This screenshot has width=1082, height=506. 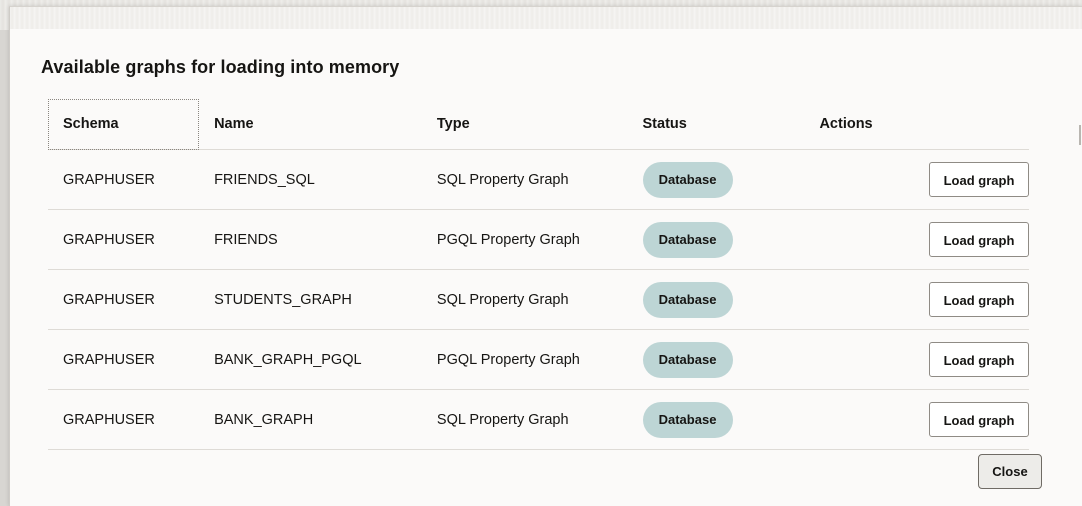 What do you see at coordinates (124, 124) in the screenshot?
I see `column-header-schema: Schema` at bounding box center [124, 124].